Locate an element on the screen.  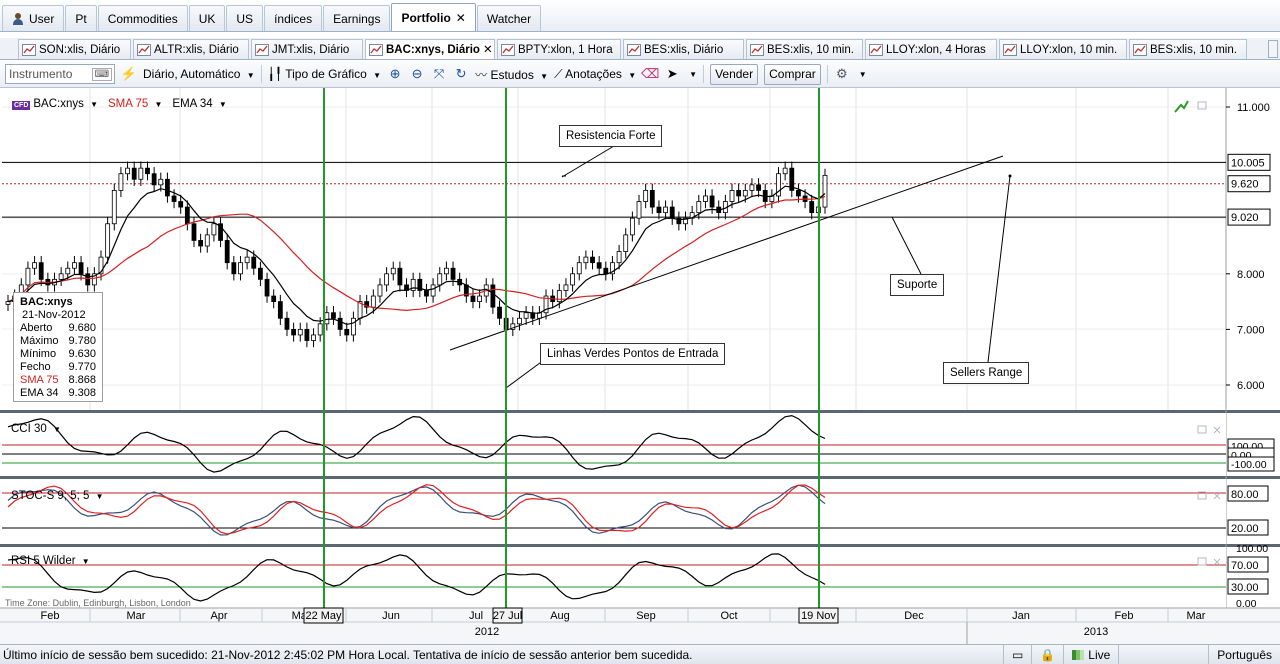
chart-tab: JMT:xlis, Diário is located at coordinates (307, 49).